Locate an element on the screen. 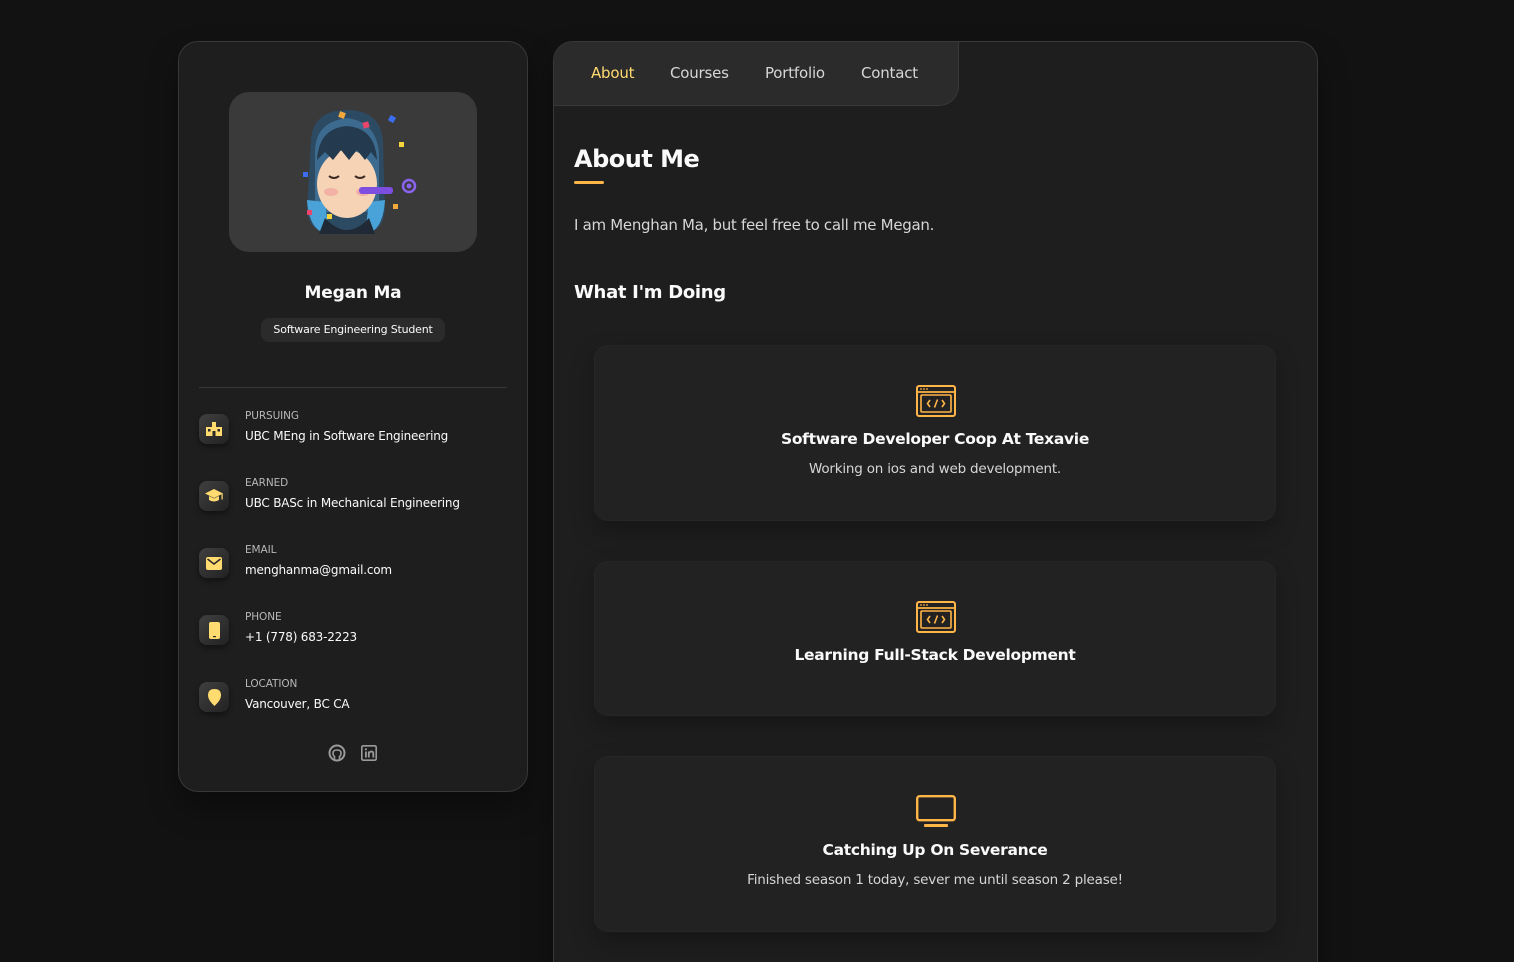 The width and height of the screenshot is (1514, 962). profile-name: Megan Ma is located at coordinates (353, 293).